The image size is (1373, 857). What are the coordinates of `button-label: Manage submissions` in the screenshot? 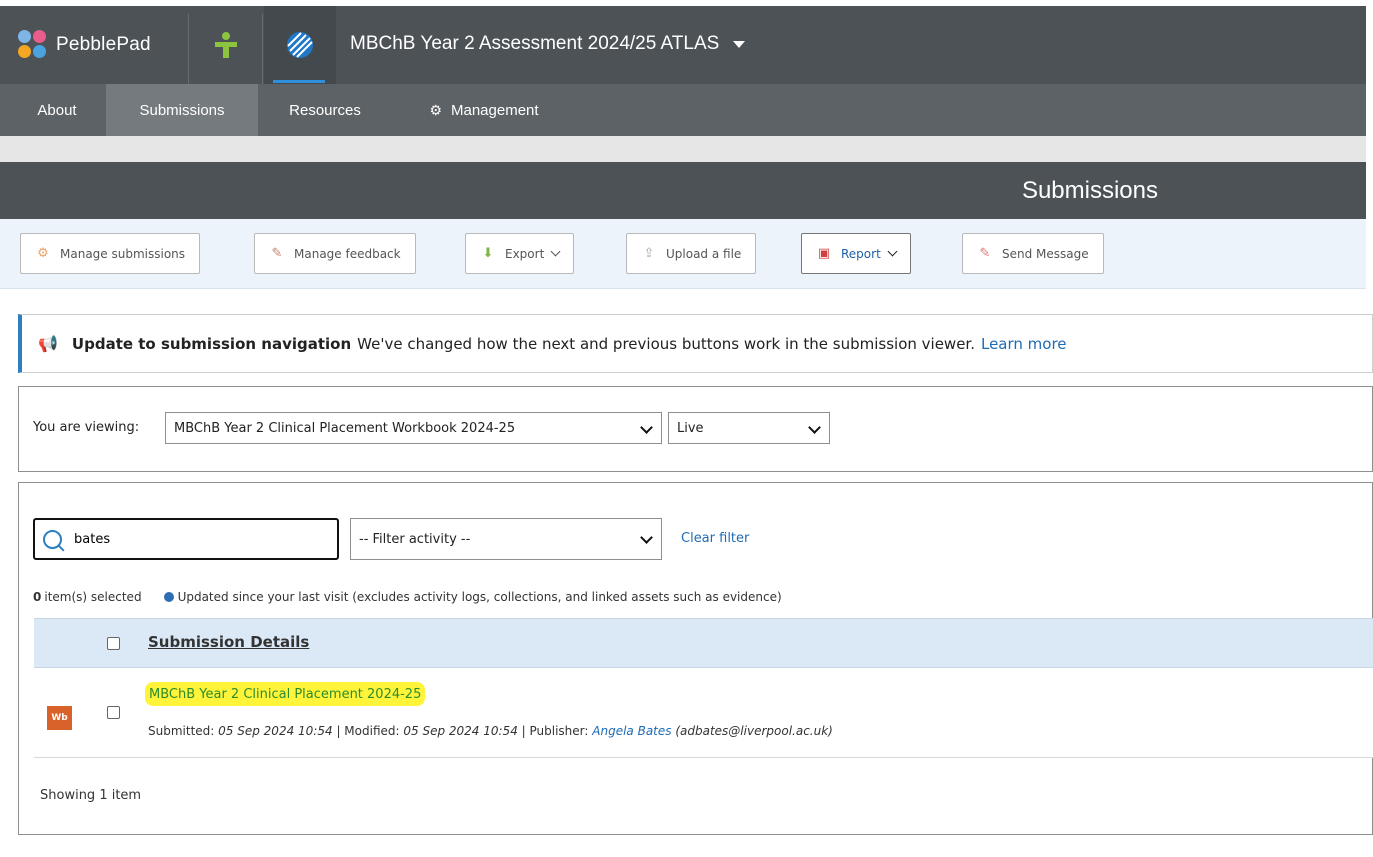 It's located at (123, 253).